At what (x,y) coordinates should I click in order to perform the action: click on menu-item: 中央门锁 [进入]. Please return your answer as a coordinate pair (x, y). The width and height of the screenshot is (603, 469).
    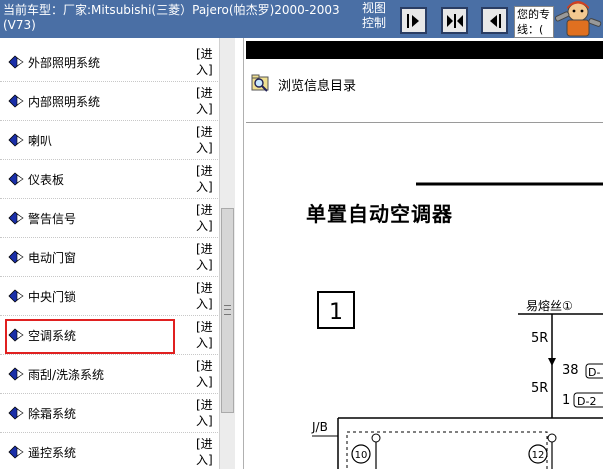
    Looking at the image, I should click on (109, 296).